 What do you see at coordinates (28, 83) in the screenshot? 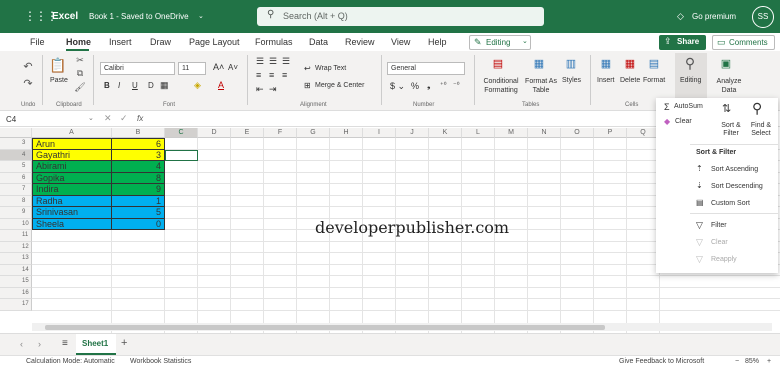
I see `redo-icon: ↷` at bounding box center [28, 83].